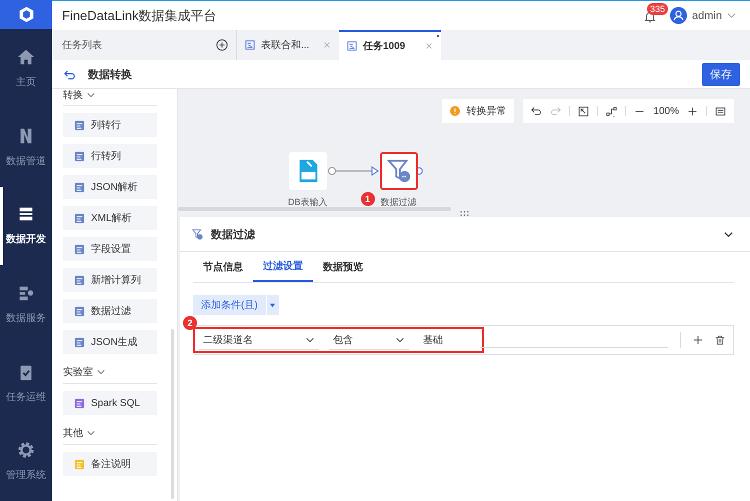 The width and height of the screenshot is (750, 501). I want to click on caret-down-icon, so click(272, 305).